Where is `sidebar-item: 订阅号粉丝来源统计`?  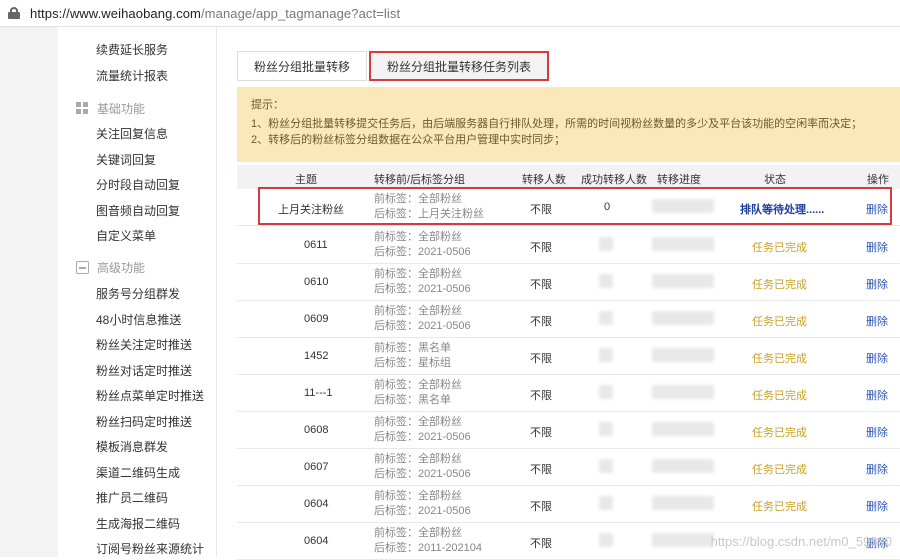
sidebar-item: 订阅号粉丝来源统计 is located at coordinates (150, 548).